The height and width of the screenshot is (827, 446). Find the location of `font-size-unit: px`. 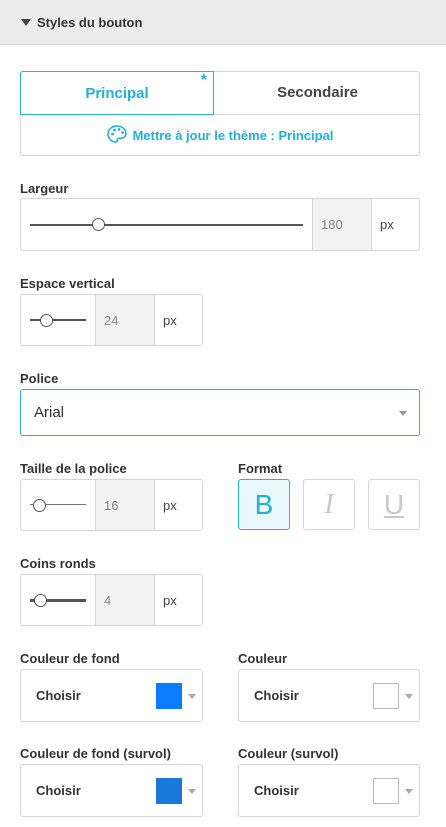

font-size-unit: px is located at coordinates (170, 505).